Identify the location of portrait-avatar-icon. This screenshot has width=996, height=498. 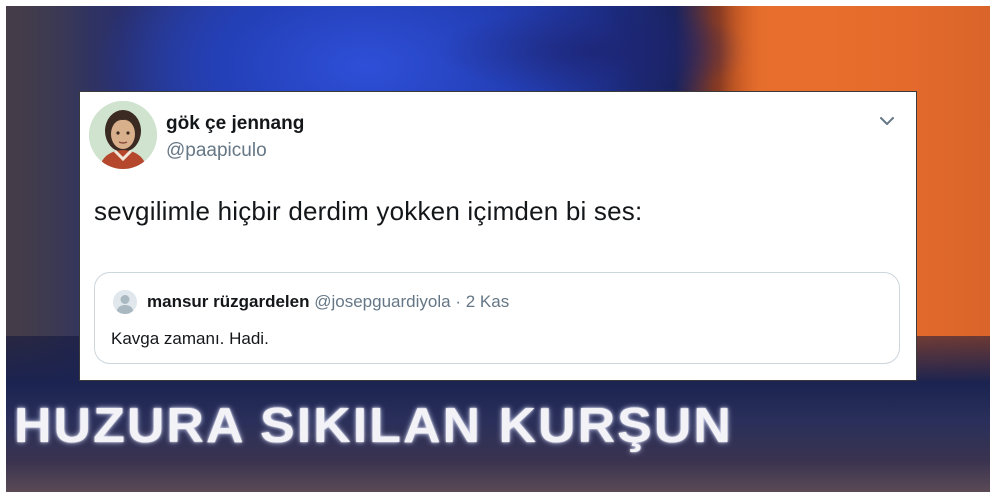
(123, 135).